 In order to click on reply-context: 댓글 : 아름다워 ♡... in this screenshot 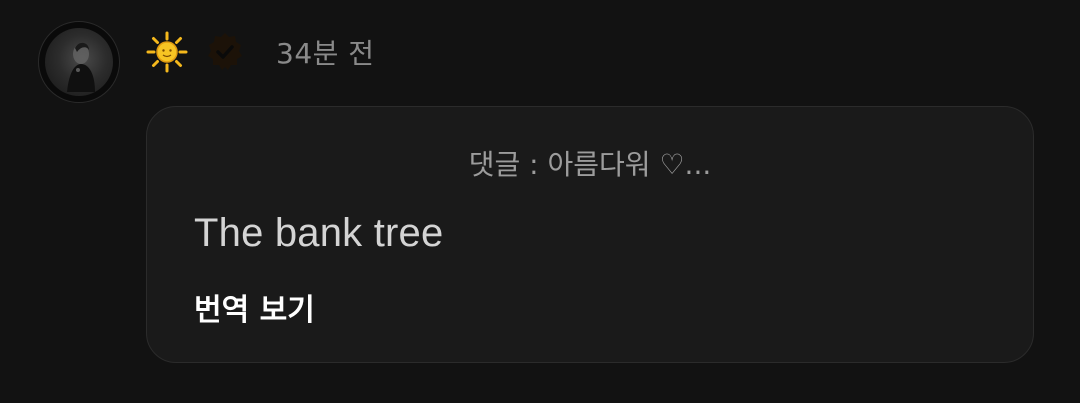, I will do `click(590, 163)`.